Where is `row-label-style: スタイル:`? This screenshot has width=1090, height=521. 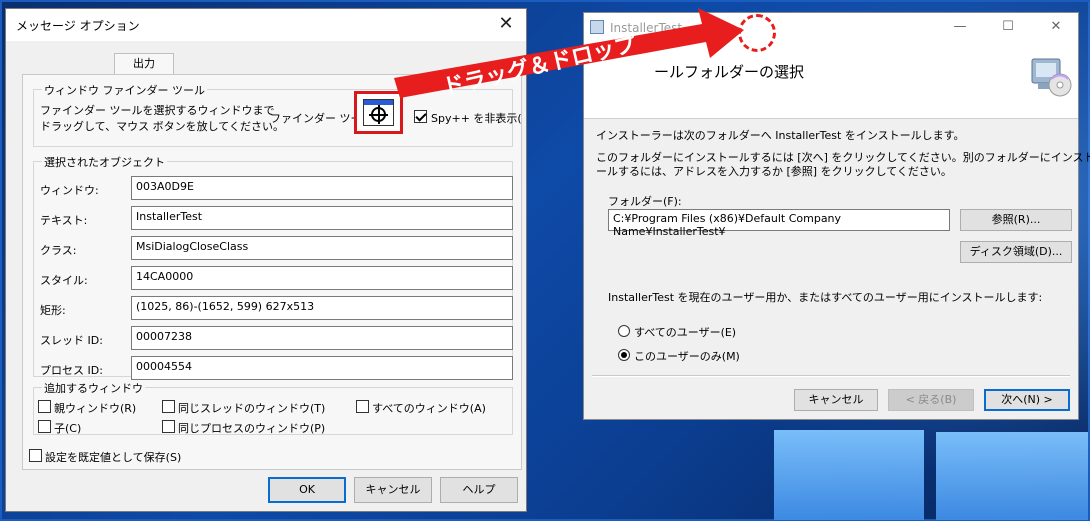 row-label-style: スタイル: is located at coordinates (64, 280).